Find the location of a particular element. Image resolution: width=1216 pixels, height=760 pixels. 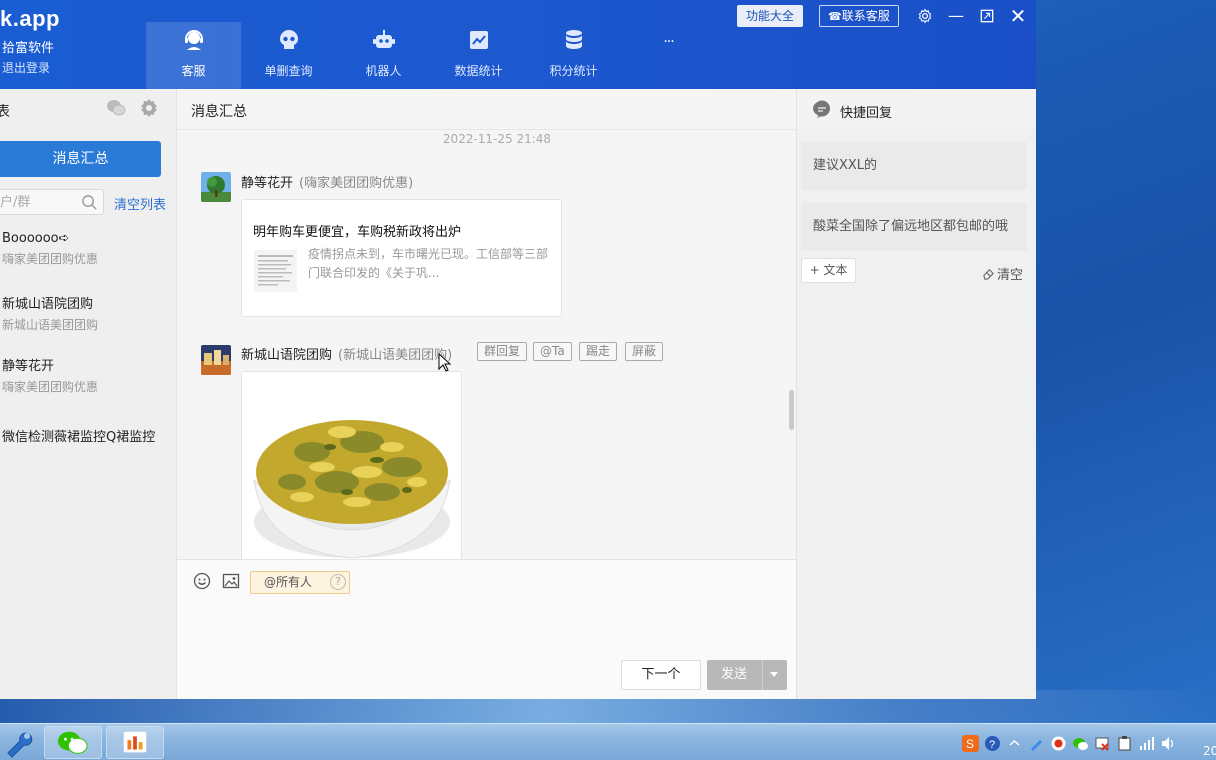

session-group: 新城山语美团团购 is located at coordinates (50, 325).